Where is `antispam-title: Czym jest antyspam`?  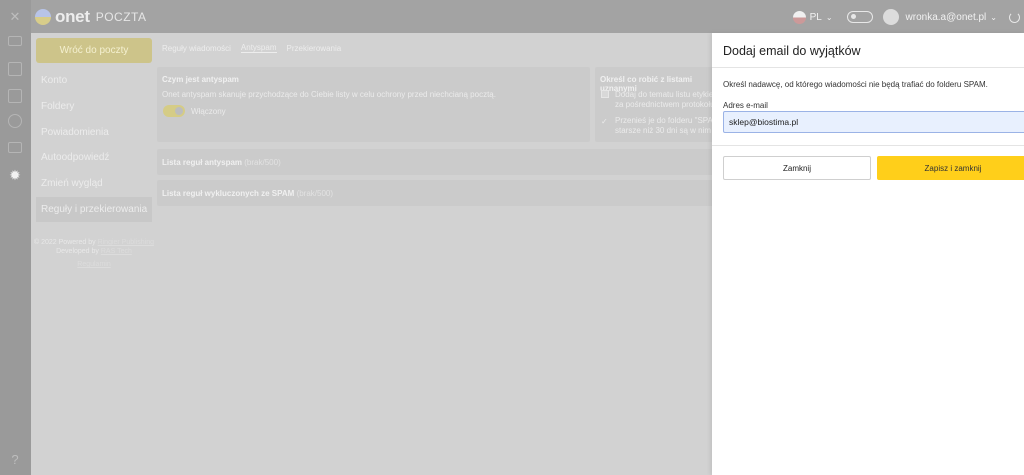
antispam-title: Czym jest antyspam is located at coordinates (200, 79).